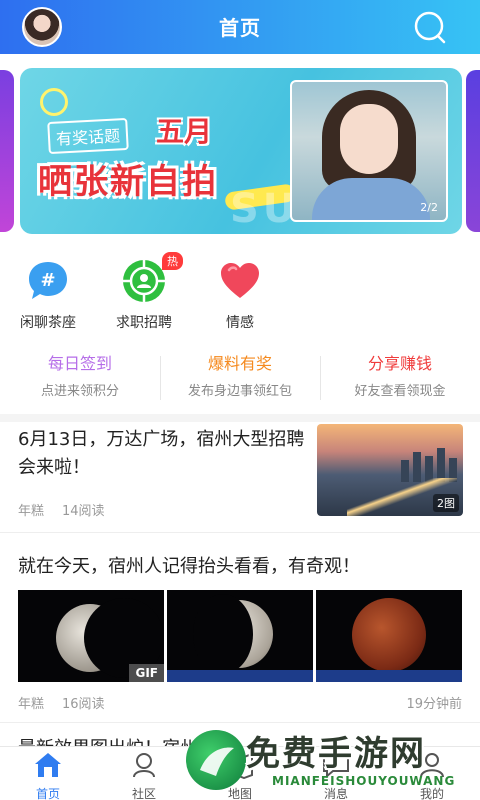  I want to click on top-bar: 首页, so click(240, 27).